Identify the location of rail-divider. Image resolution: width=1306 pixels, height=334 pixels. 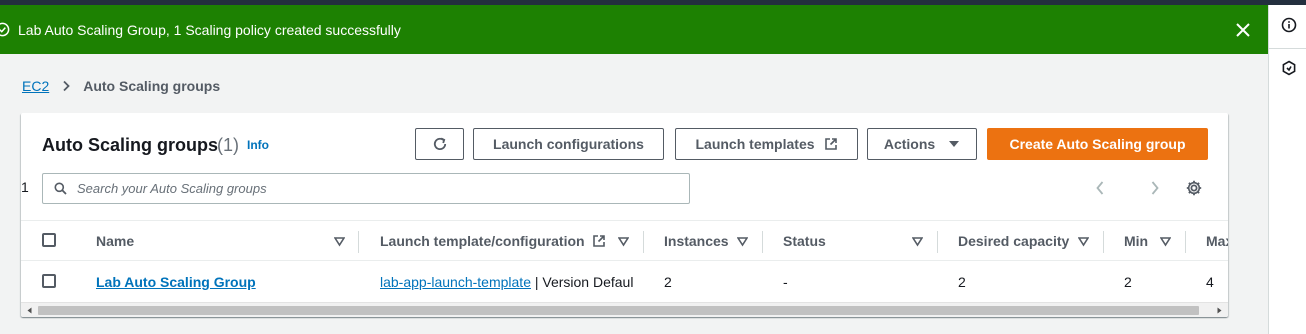
(1287, 48).